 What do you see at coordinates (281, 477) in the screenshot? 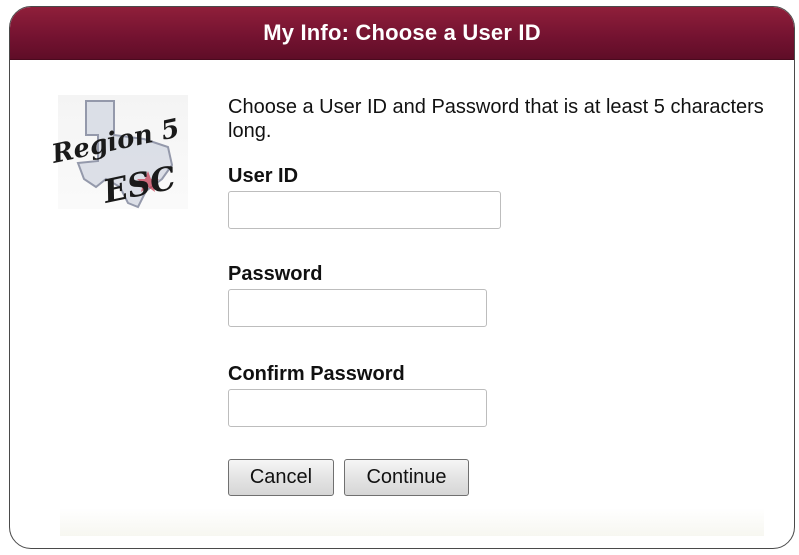
I see `cancel-button: Cancel` at bounding box center [281, 477].